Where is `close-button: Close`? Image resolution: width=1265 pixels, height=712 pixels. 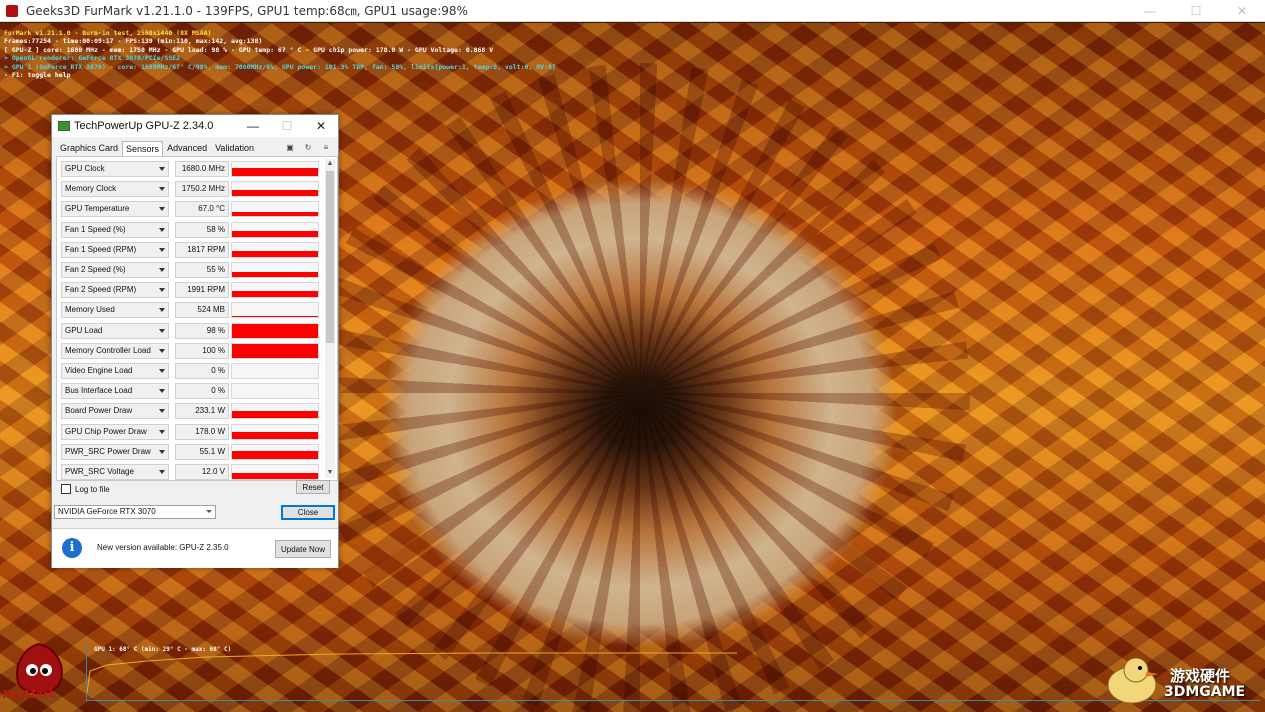 close-button: Close is located at coordinates (308, 512).